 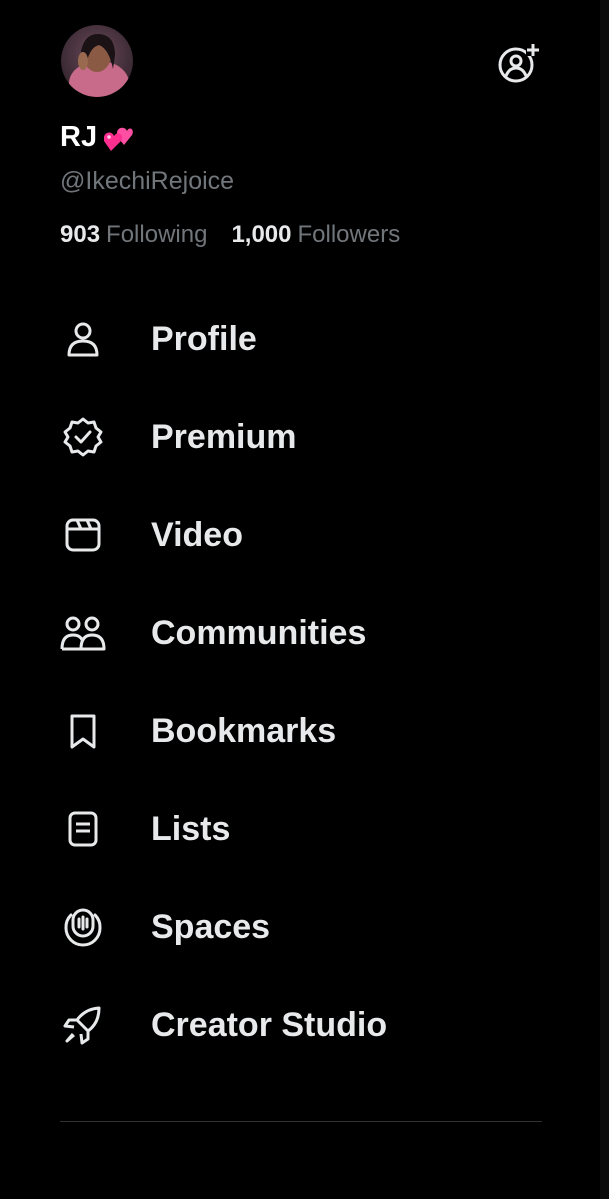 What do you see at coordinates (83, 633) in the screenshot?
I see `communities-icon` at bounding box center [83, 633].